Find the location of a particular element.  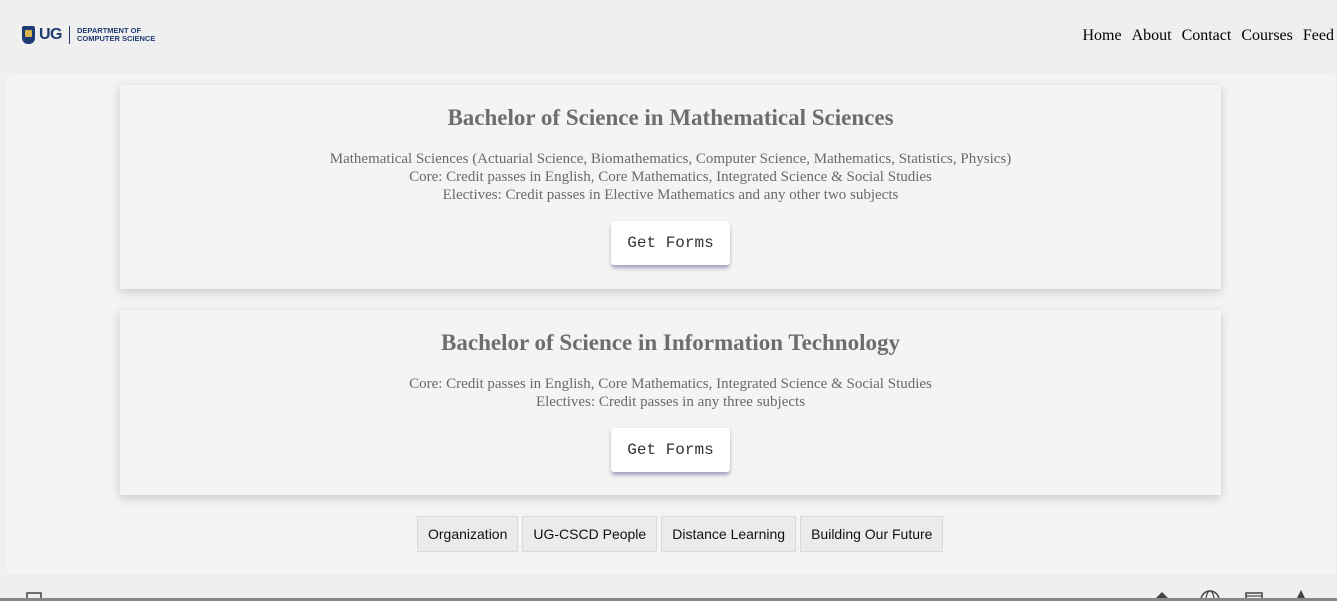

footer is located at coordinates (668, 587).